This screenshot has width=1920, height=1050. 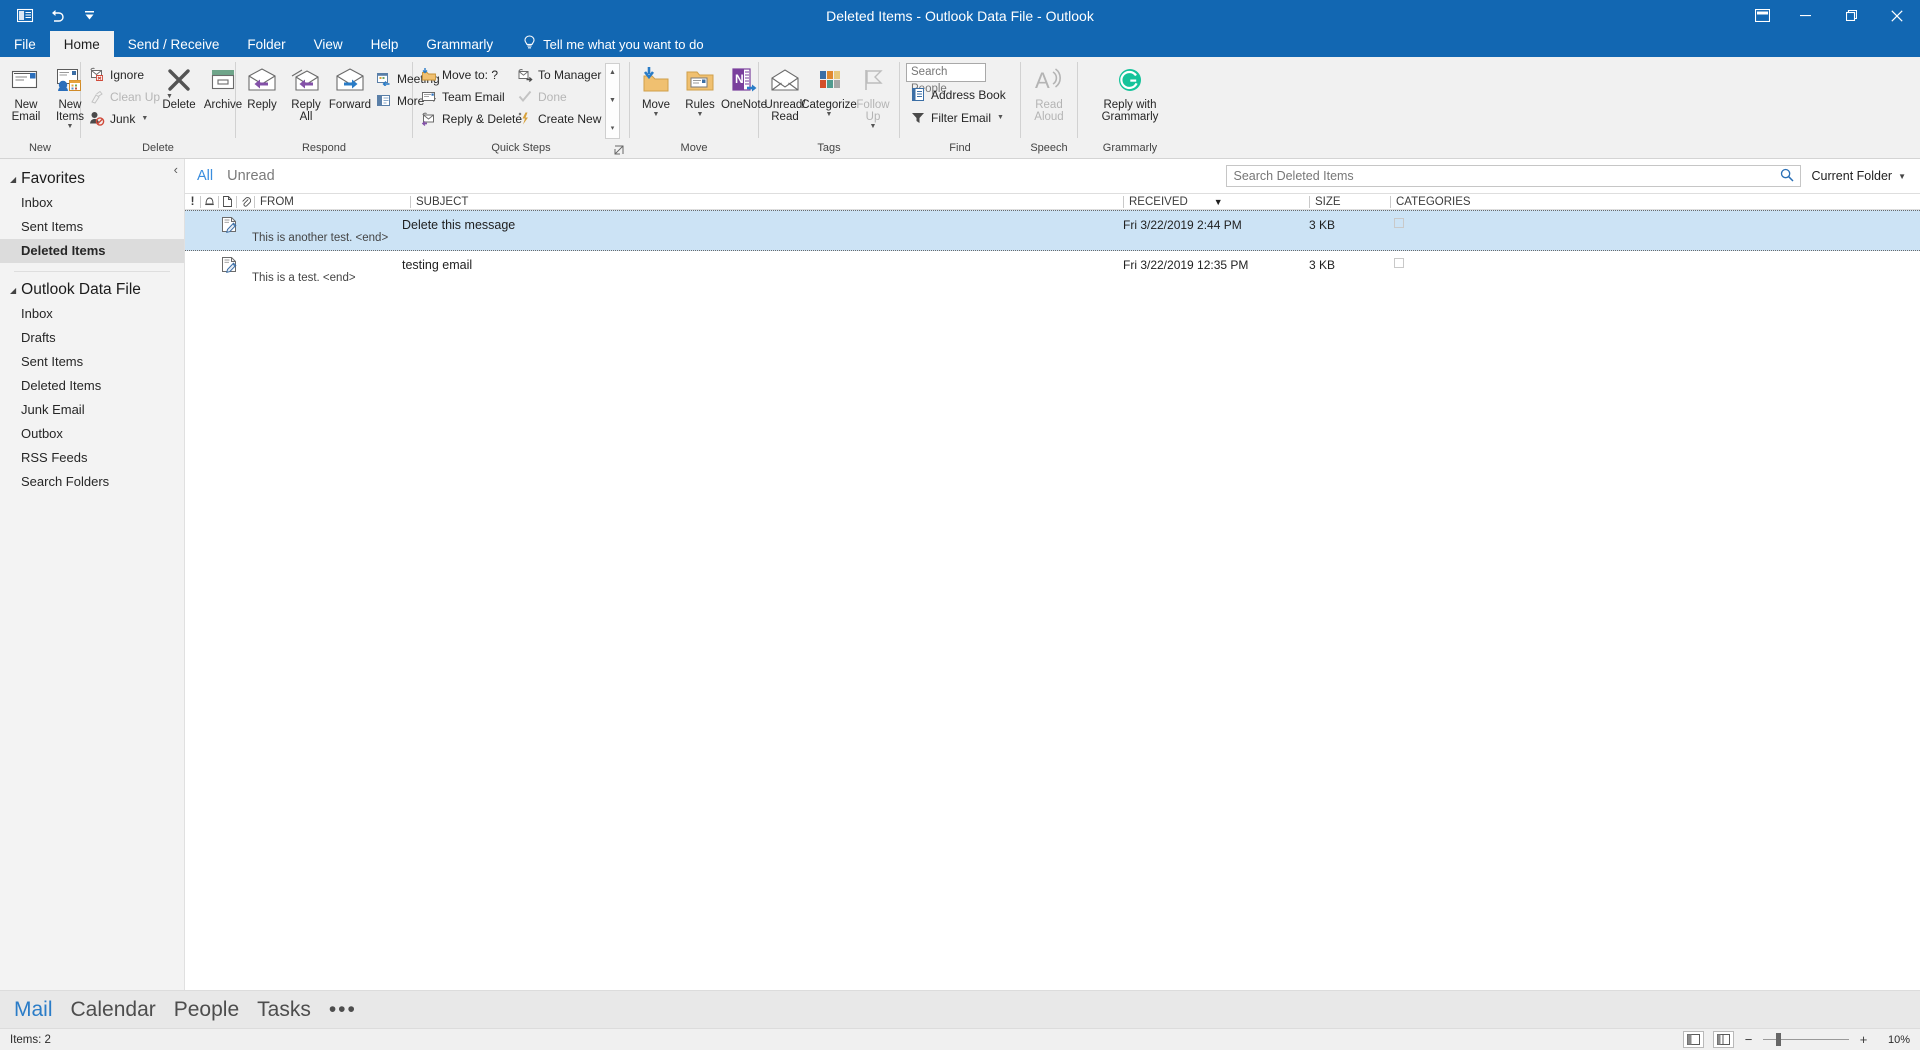 I want to click on sidebar-item-drafts: Drafts, so click(x=92, y=338).